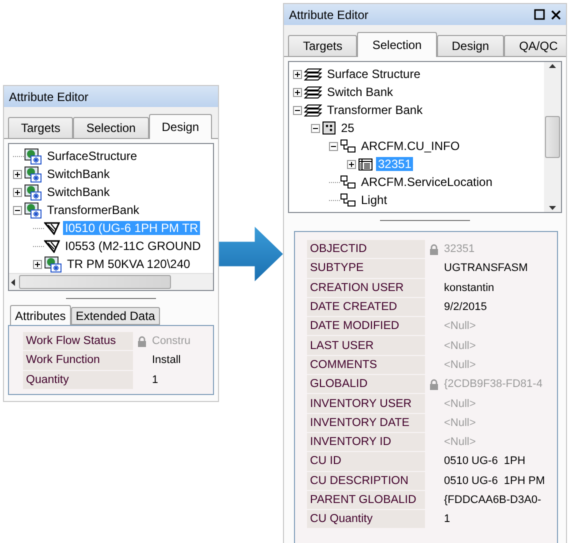  I want to click on tree-item: ARCFM.CU_INFO, so click(410, 146).